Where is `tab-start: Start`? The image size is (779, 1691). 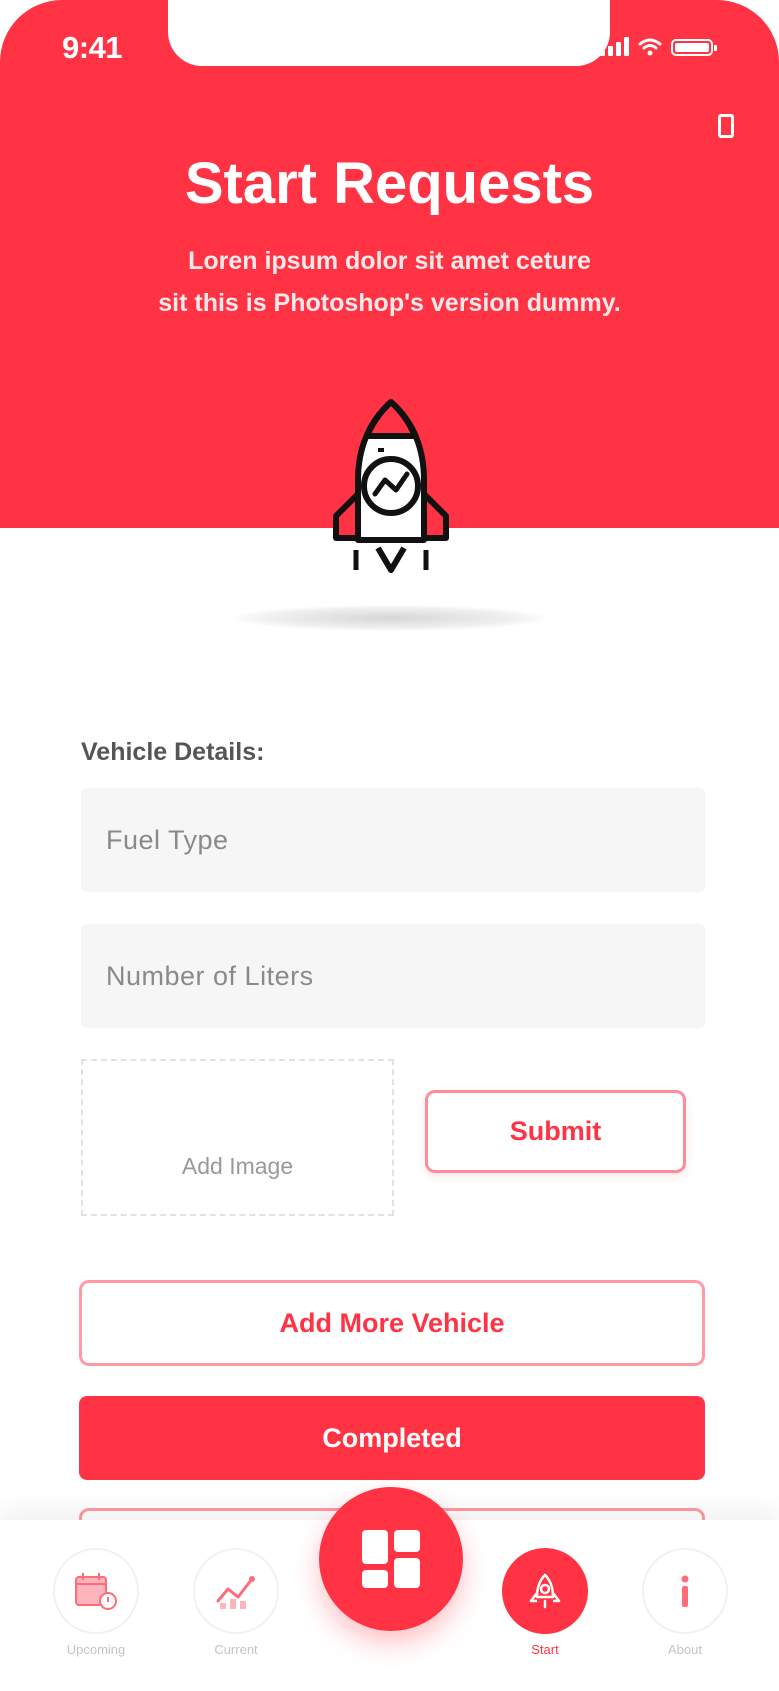 tab-start: Start is located at coordinates (545, 1602).